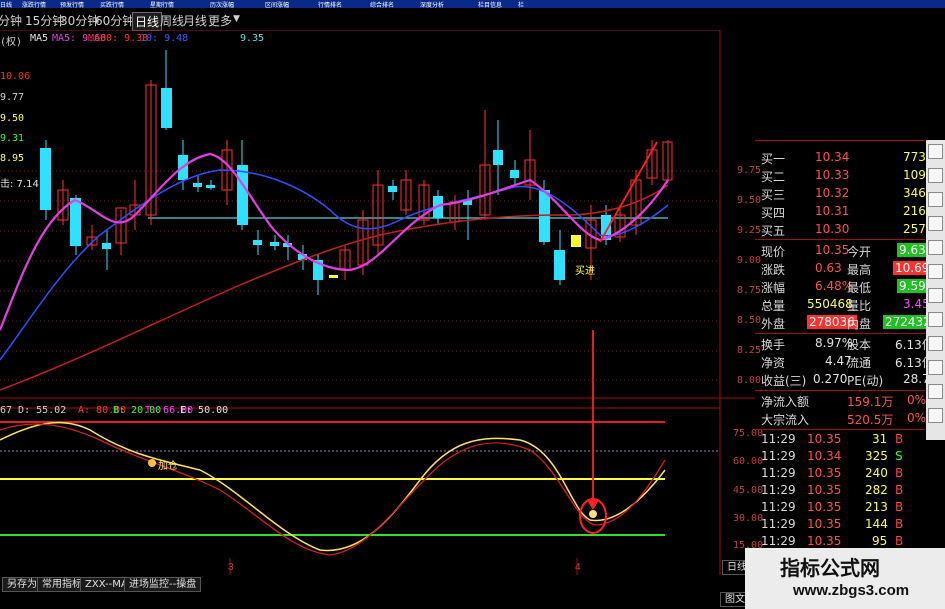 Image resolution: width=945 pixels, height=609 pixels. Describe the element at coordinates (844, 401) in the screenshot. I see `quote-row: 净流入额 159.1万 0%` at that location.